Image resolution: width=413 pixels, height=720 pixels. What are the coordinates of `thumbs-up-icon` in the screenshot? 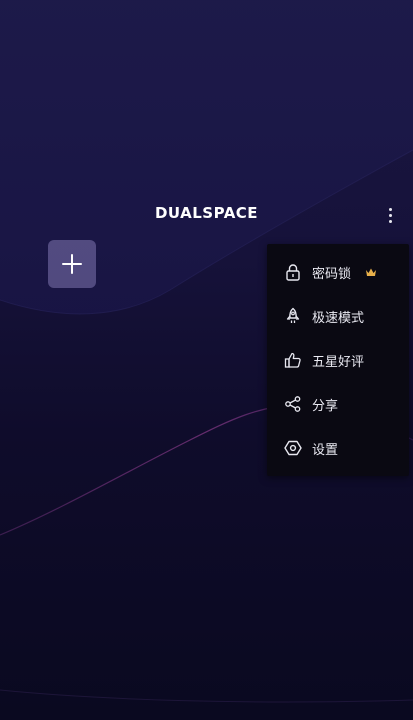 It's located at (293, 360).